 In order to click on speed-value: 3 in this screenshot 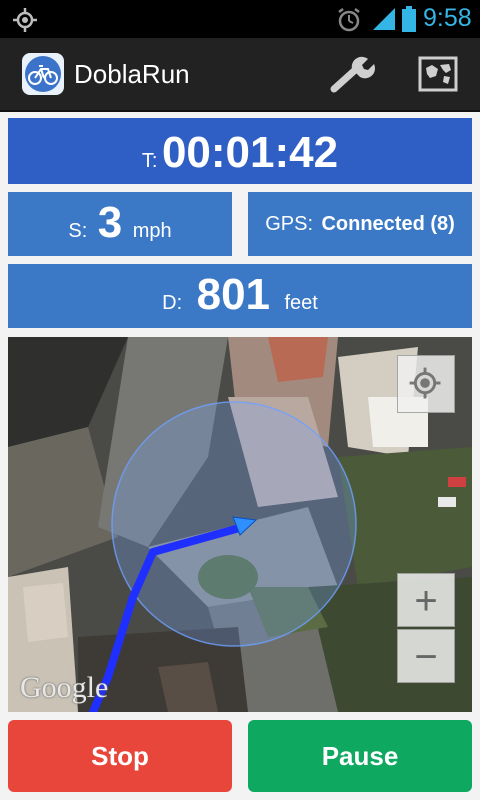, I will do `click(110, 222)`.